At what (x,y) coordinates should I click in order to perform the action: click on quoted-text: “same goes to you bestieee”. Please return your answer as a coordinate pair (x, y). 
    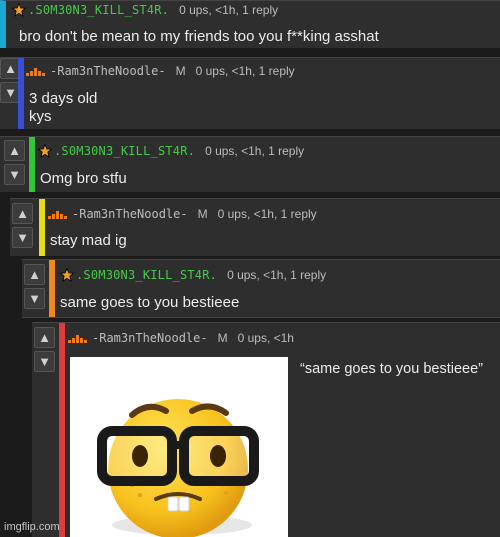
    Looking at the image, I should click on (391, 369).